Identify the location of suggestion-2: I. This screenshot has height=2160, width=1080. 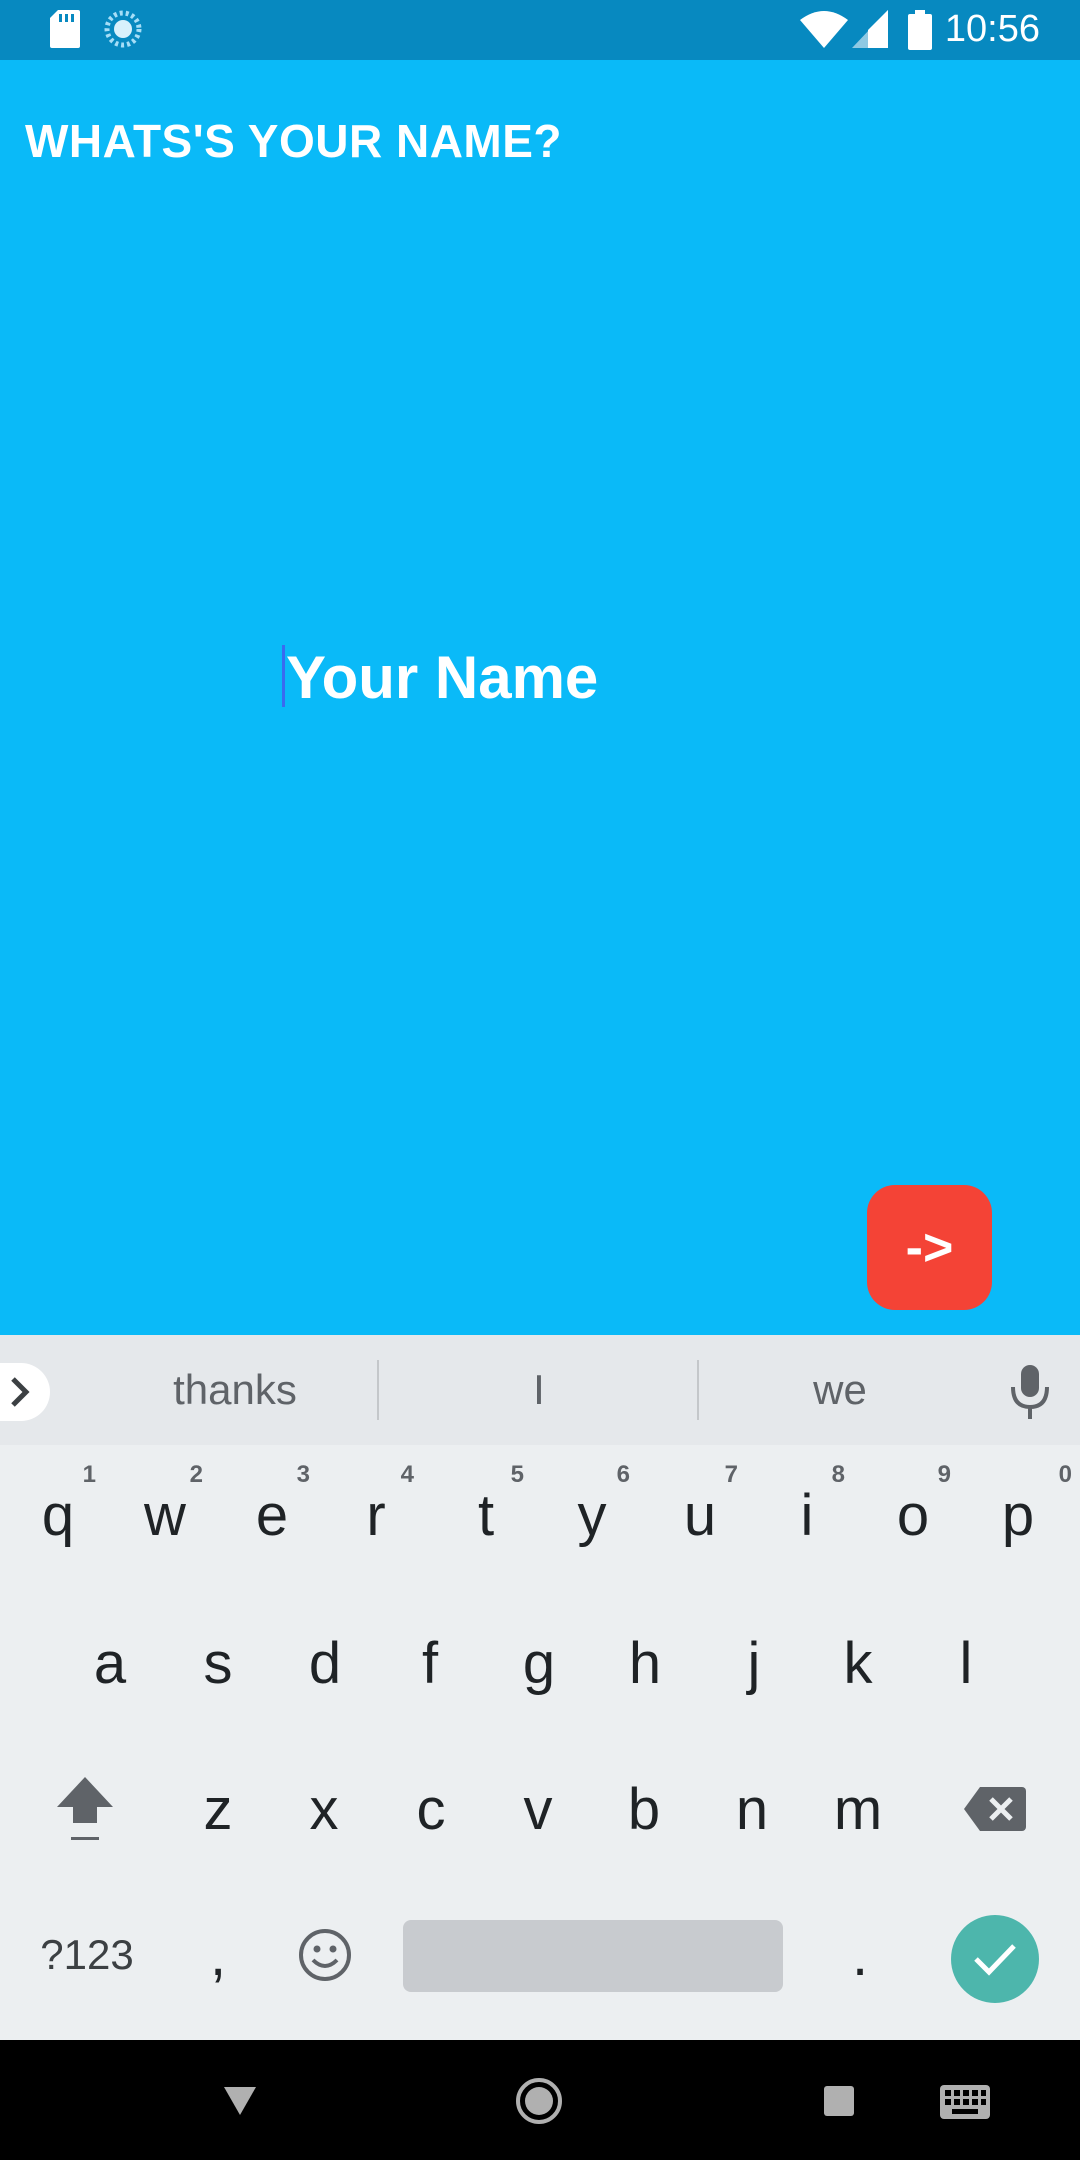
(539, 1390).